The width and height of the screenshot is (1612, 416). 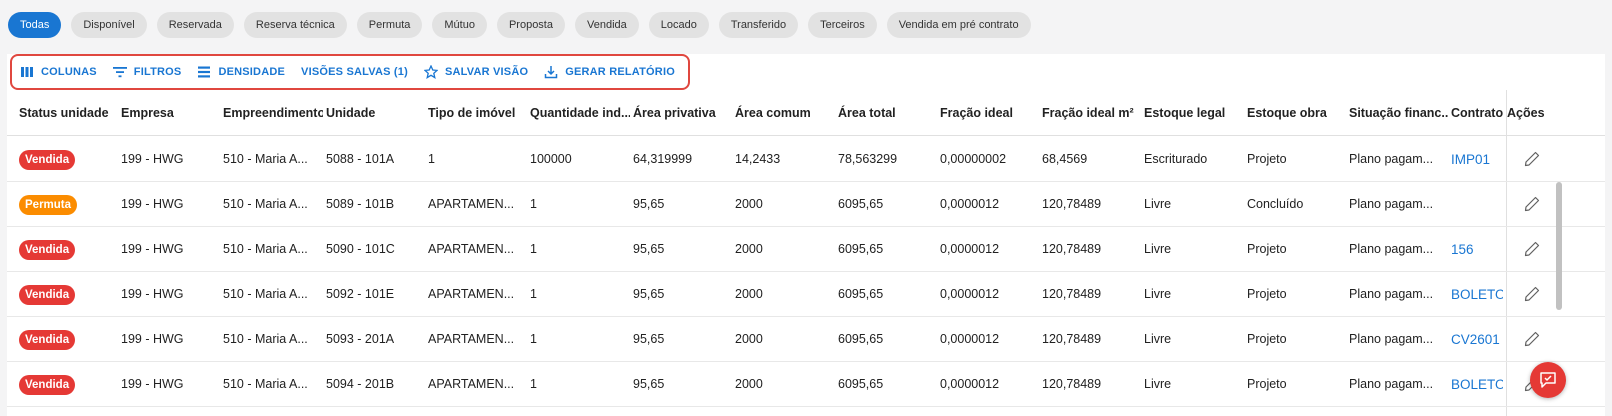 What do you see at coordinates (990, 113) in the screenshot?
I see `header-fracao-ideal: Fração ideal` at bounding box center [990, 113].